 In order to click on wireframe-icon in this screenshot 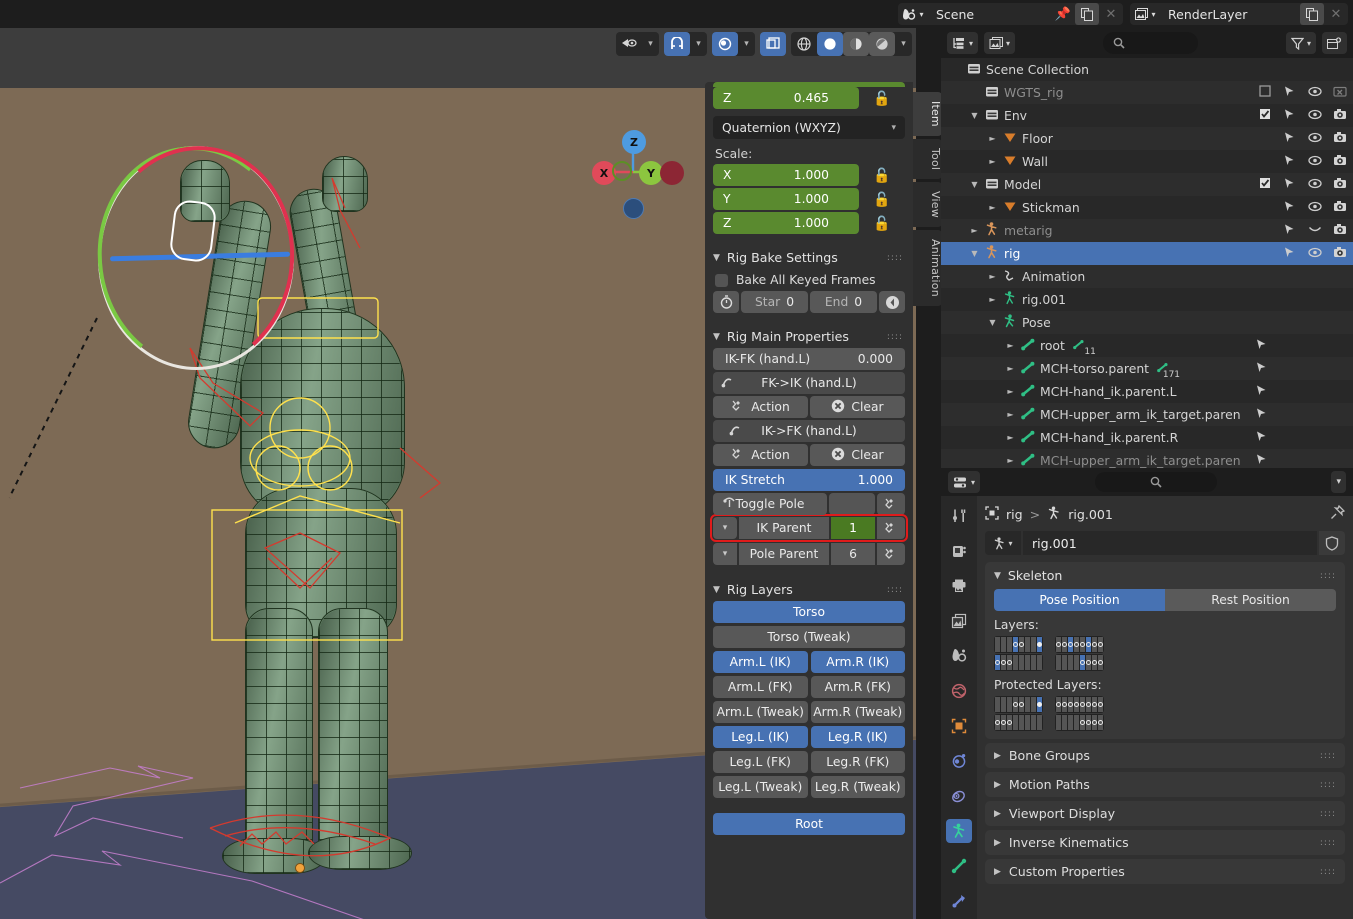, I will do `click(804, 44)`.